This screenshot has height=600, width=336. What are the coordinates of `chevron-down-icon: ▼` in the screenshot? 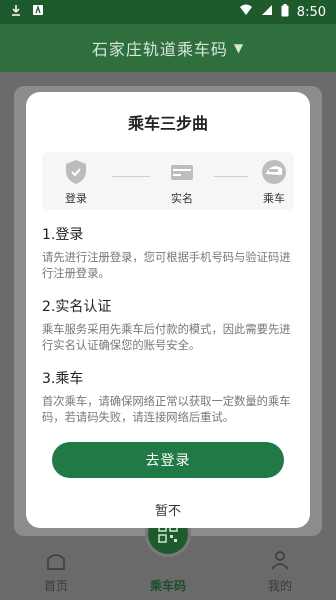 It's located at (239, 48).